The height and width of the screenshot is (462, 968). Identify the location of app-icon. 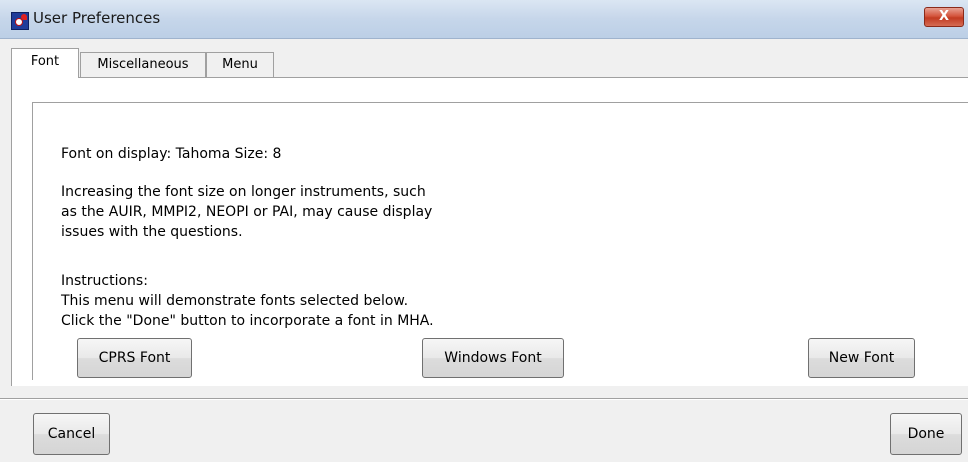
(20, 21).